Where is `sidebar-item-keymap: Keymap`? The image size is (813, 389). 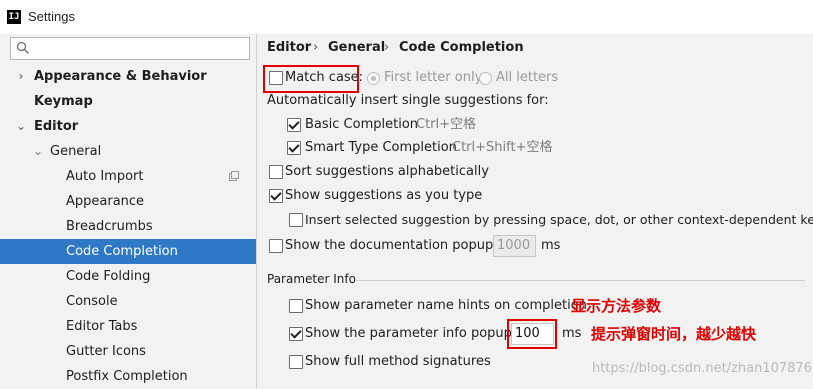
sidebar-item-keymap: Keymap is located at coordinates (128, 101).